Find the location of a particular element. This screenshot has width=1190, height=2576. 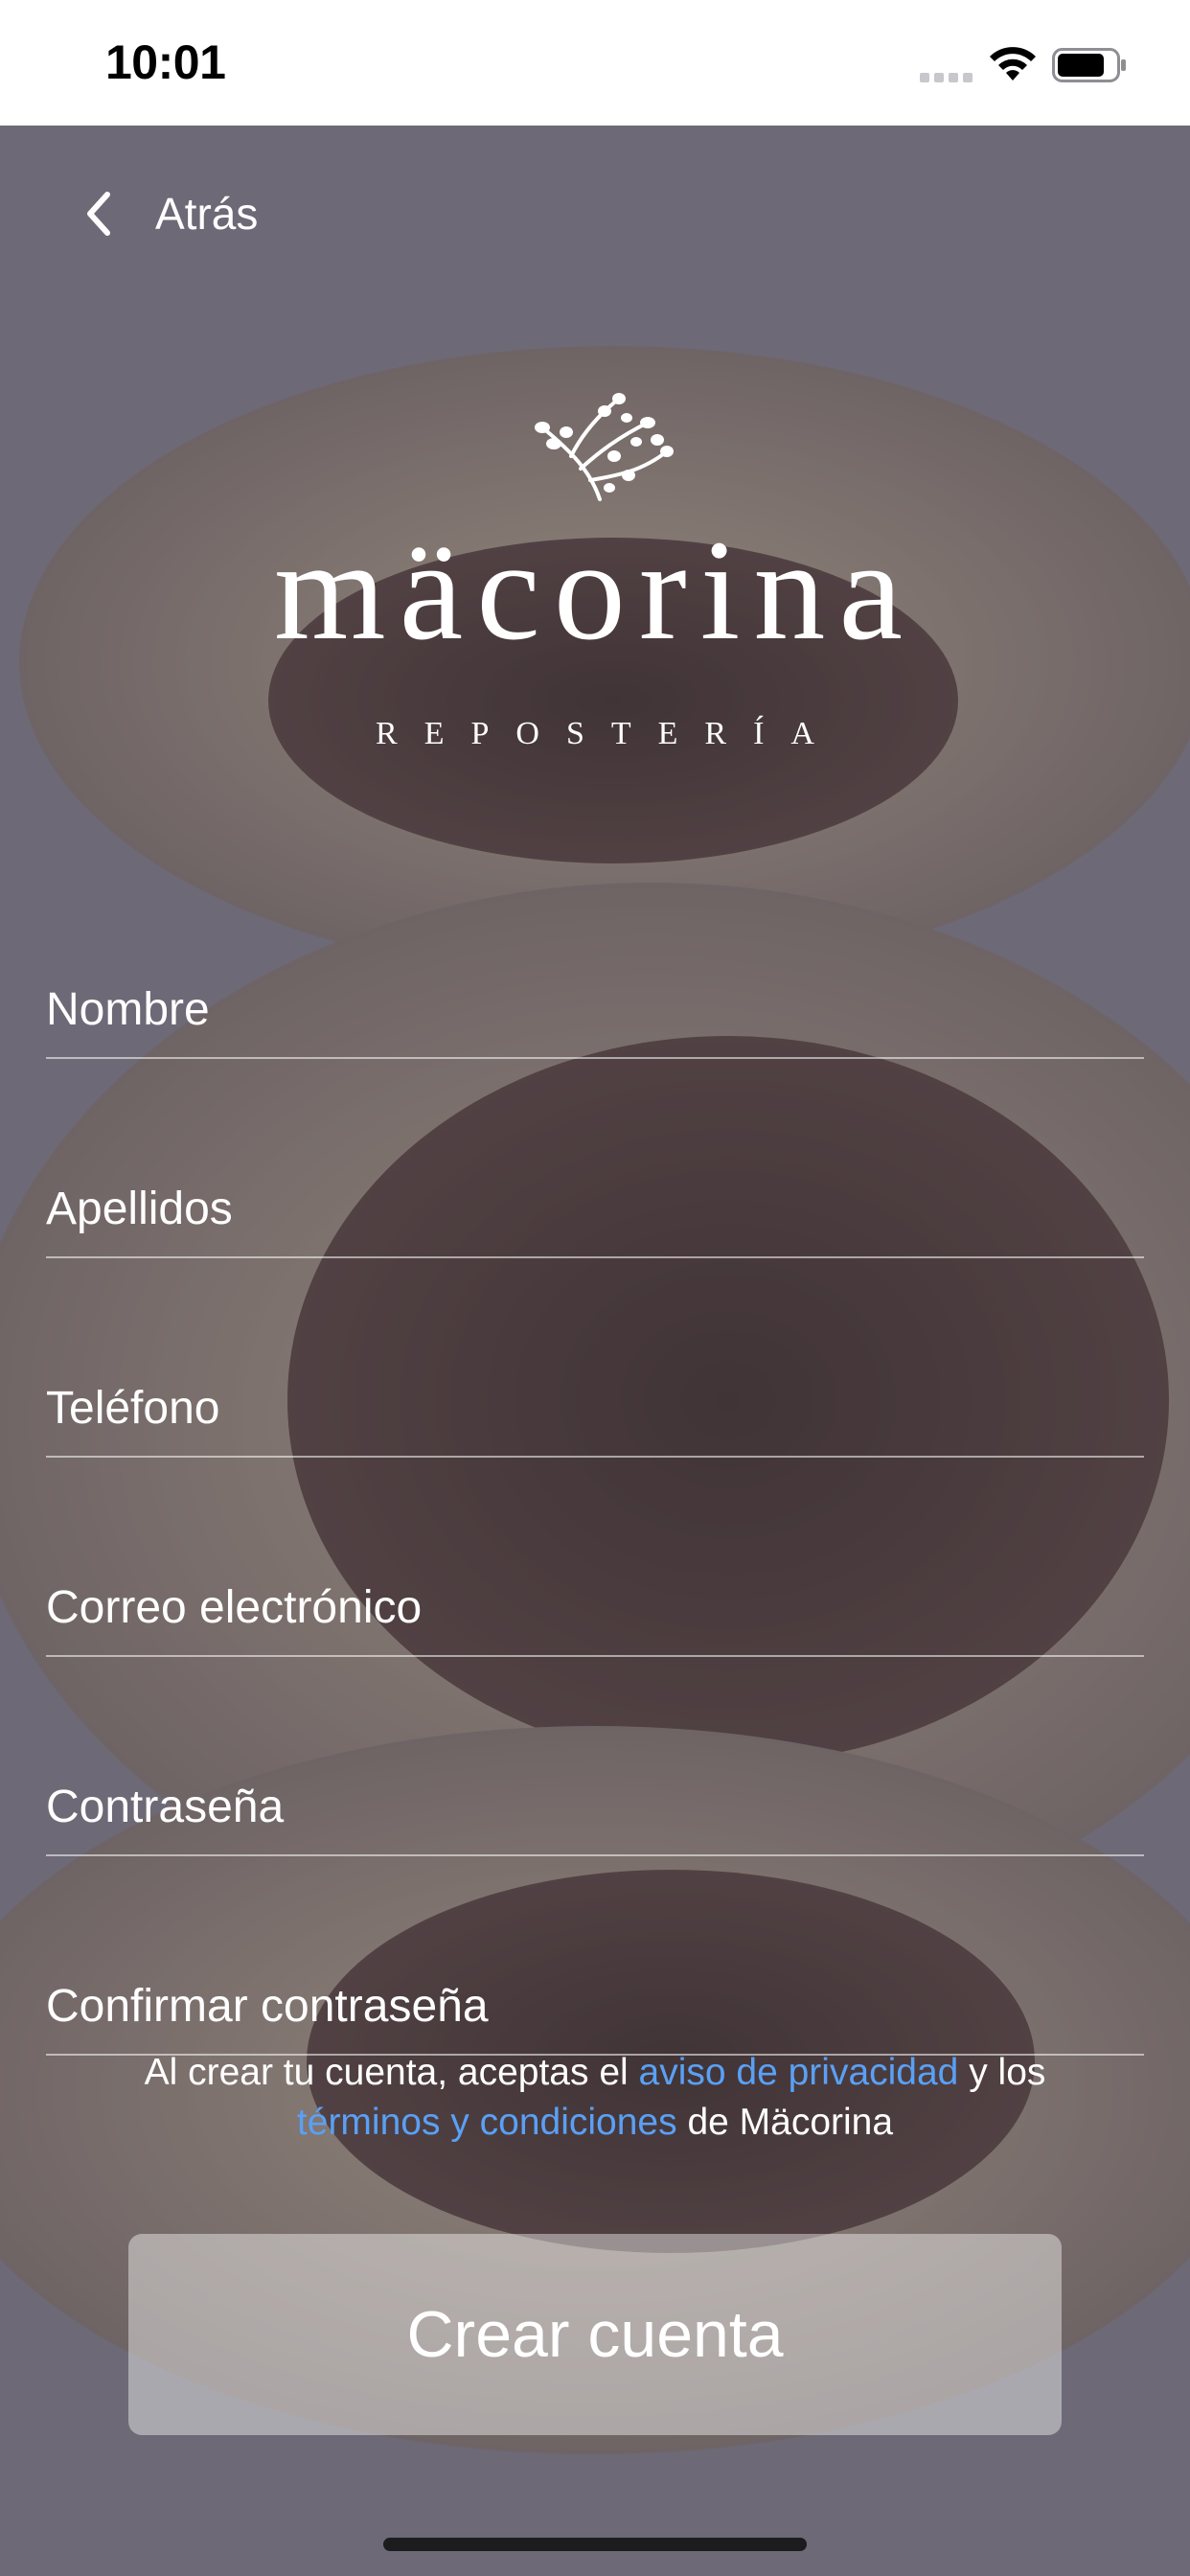

wifi-icon is located at coordinates (1013, 63).